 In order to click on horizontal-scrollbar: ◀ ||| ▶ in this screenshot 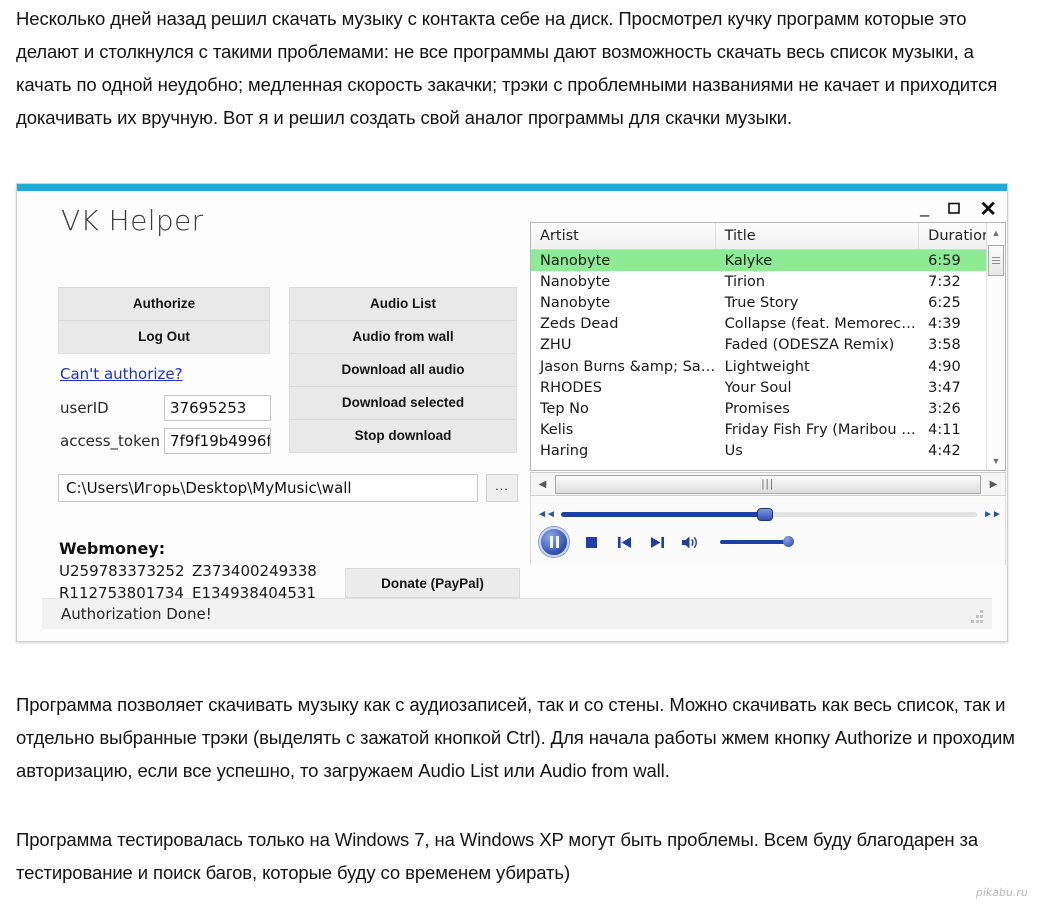, I will do `click(768, 484)`.